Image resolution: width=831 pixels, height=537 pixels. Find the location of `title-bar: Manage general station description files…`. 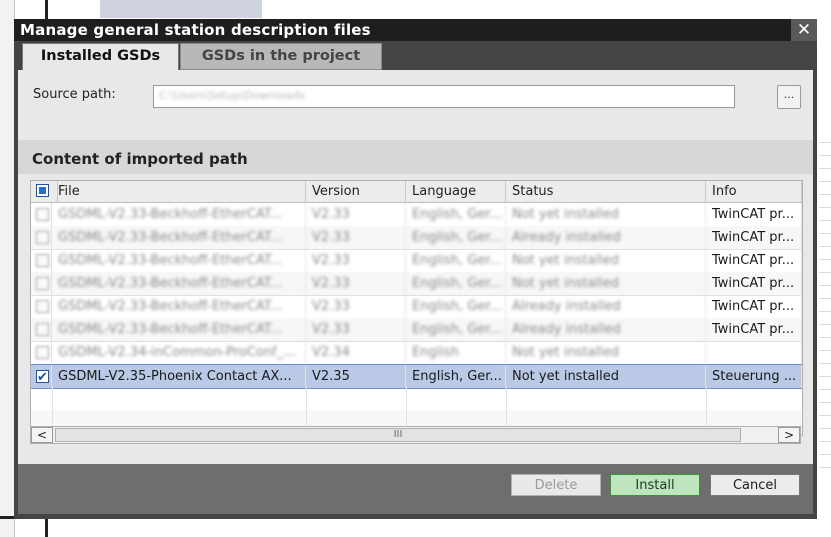

title-bar: Manage general station description files… is located at coordinates (415, 30).